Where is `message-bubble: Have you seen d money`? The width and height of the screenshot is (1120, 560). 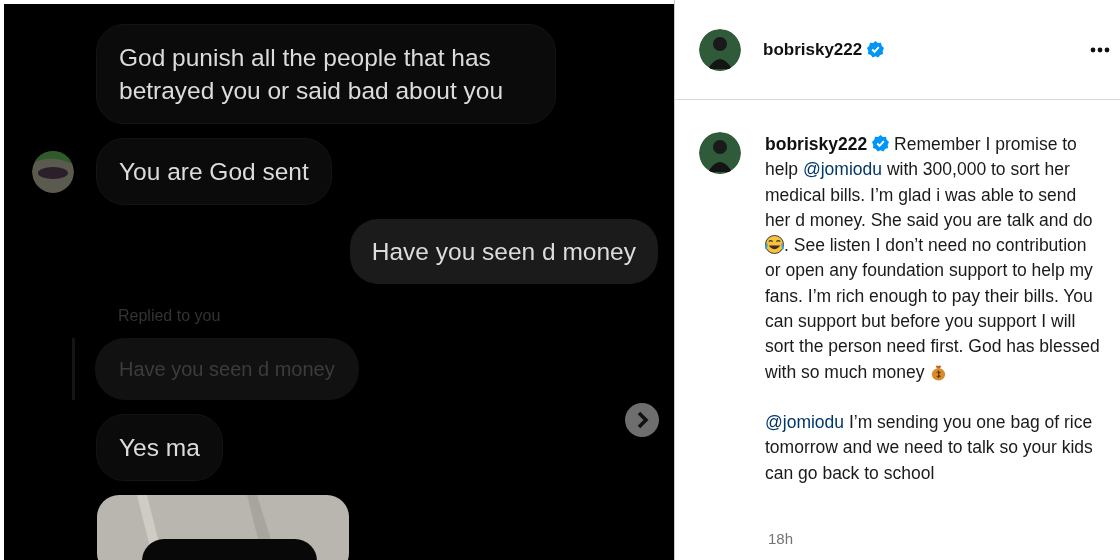
message-bubble: Have you seen d money is located at coordinates (503, 251).